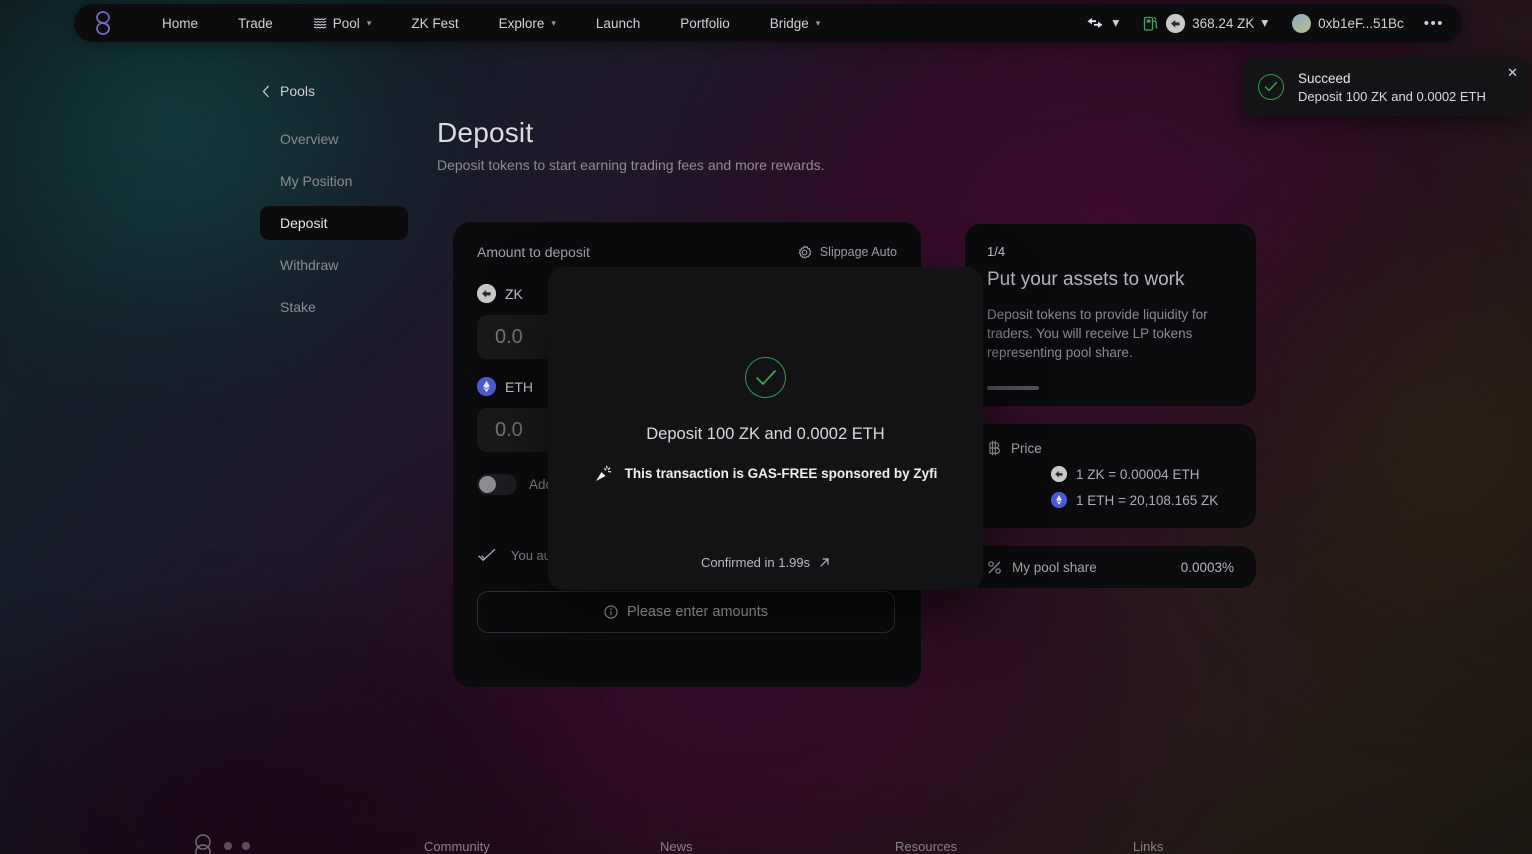  What do you see at coordinates (765, 434) in the screenshot?
I see `modal-title: Deposit 100 ZK and 0.0002 ETH` at bounding box center [765, 434].